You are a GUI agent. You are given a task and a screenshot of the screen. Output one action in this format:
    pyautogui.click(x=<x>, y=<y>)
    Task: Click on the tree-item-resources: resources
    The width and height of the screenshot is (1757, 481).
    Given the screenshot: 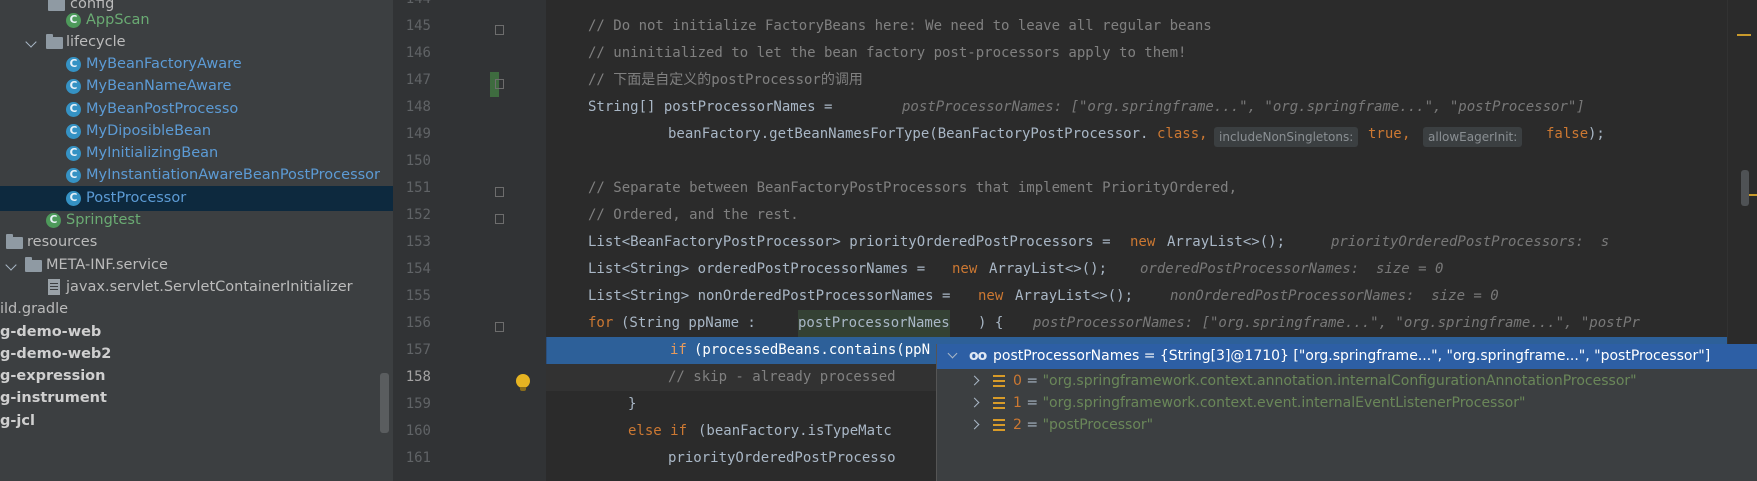 What is the action you would take?
    pyautogui.click(x=196, y=242)
    